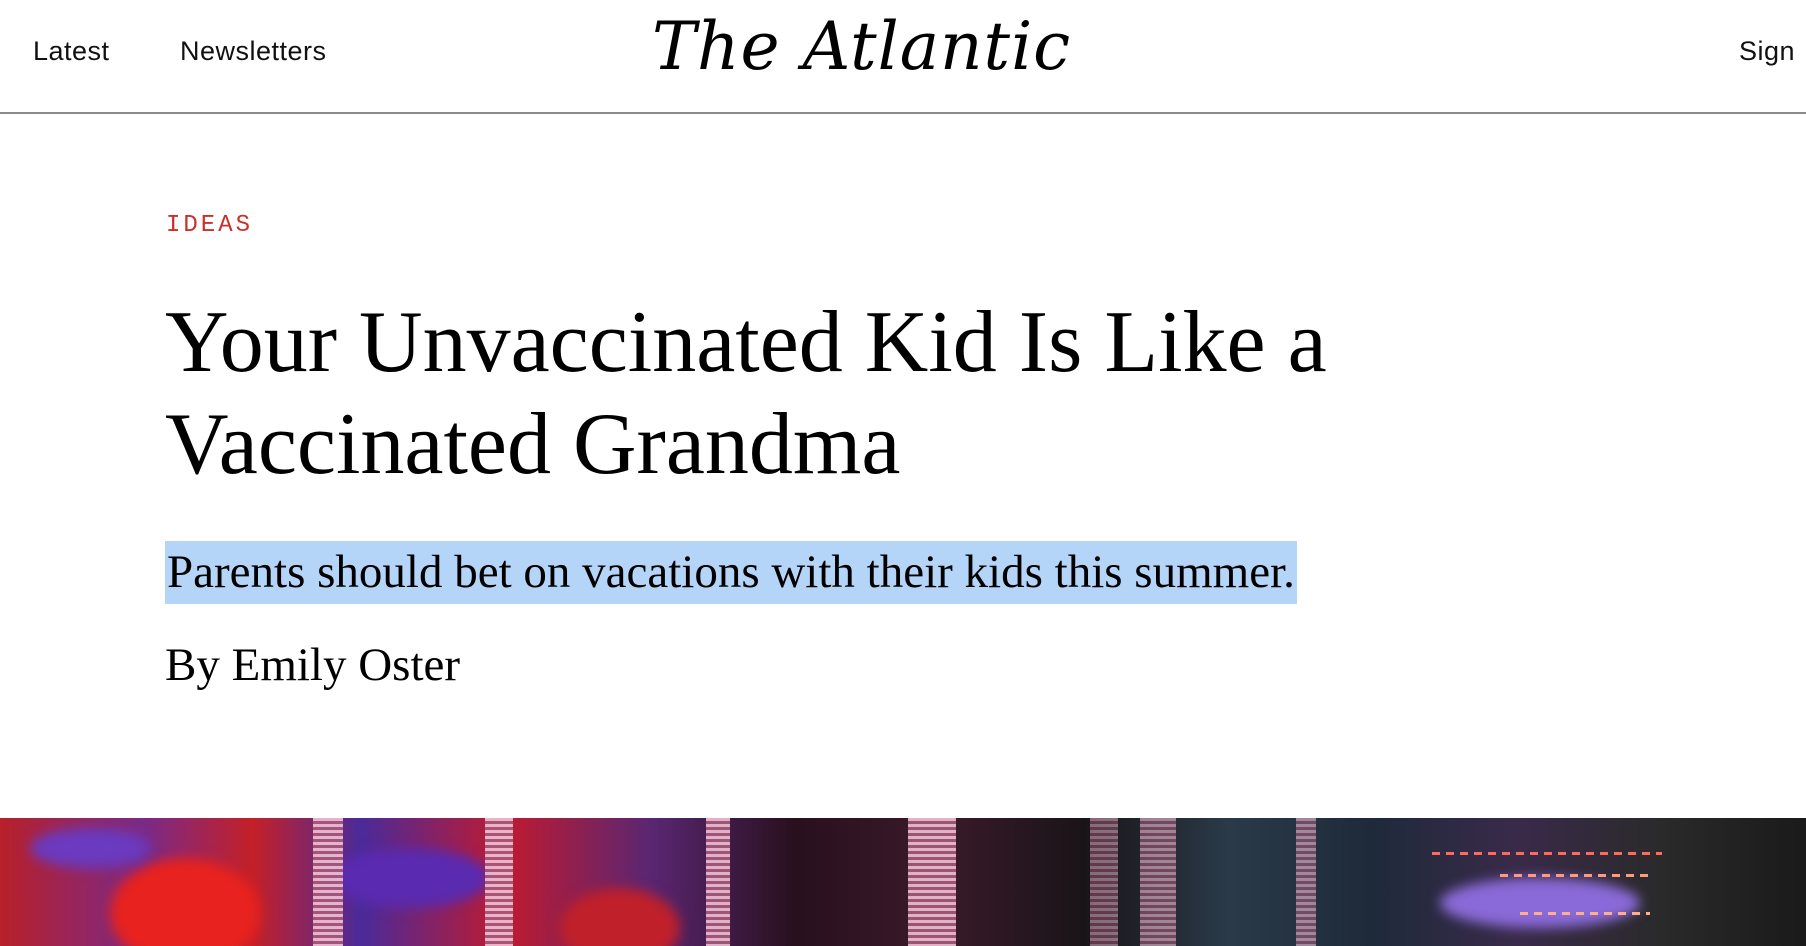  What do you see at coordinates (861, 46) in the screenshot?
I see `site-logo: The Atlantic` at bounding box center [861, 46].